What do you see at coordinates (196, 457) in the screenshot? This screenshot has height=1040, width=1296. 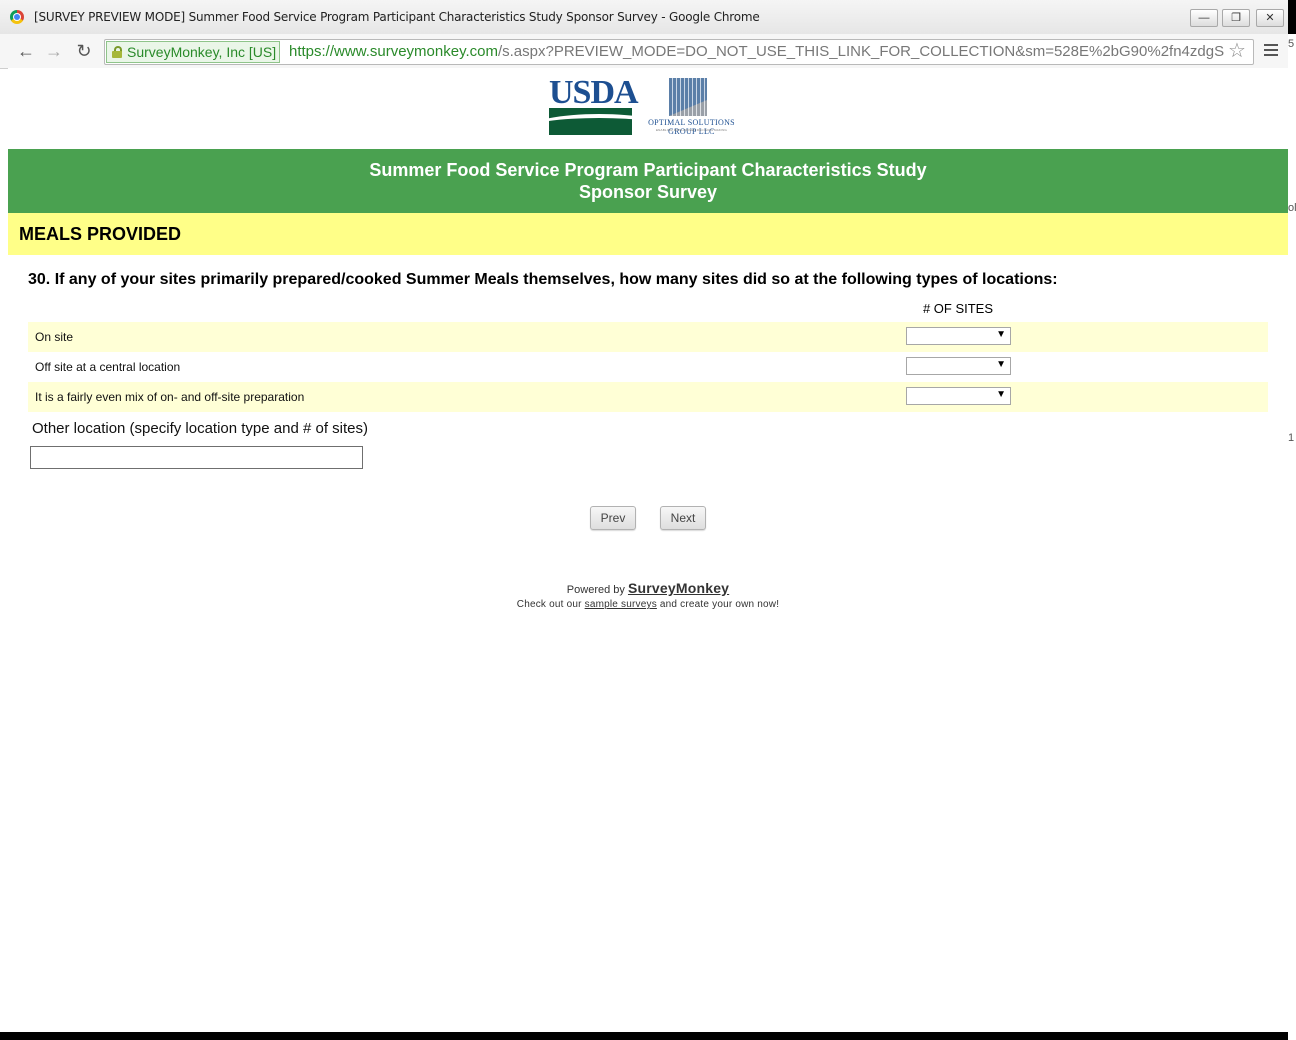 I see `other-location-input` at bounding box center [196, 457].